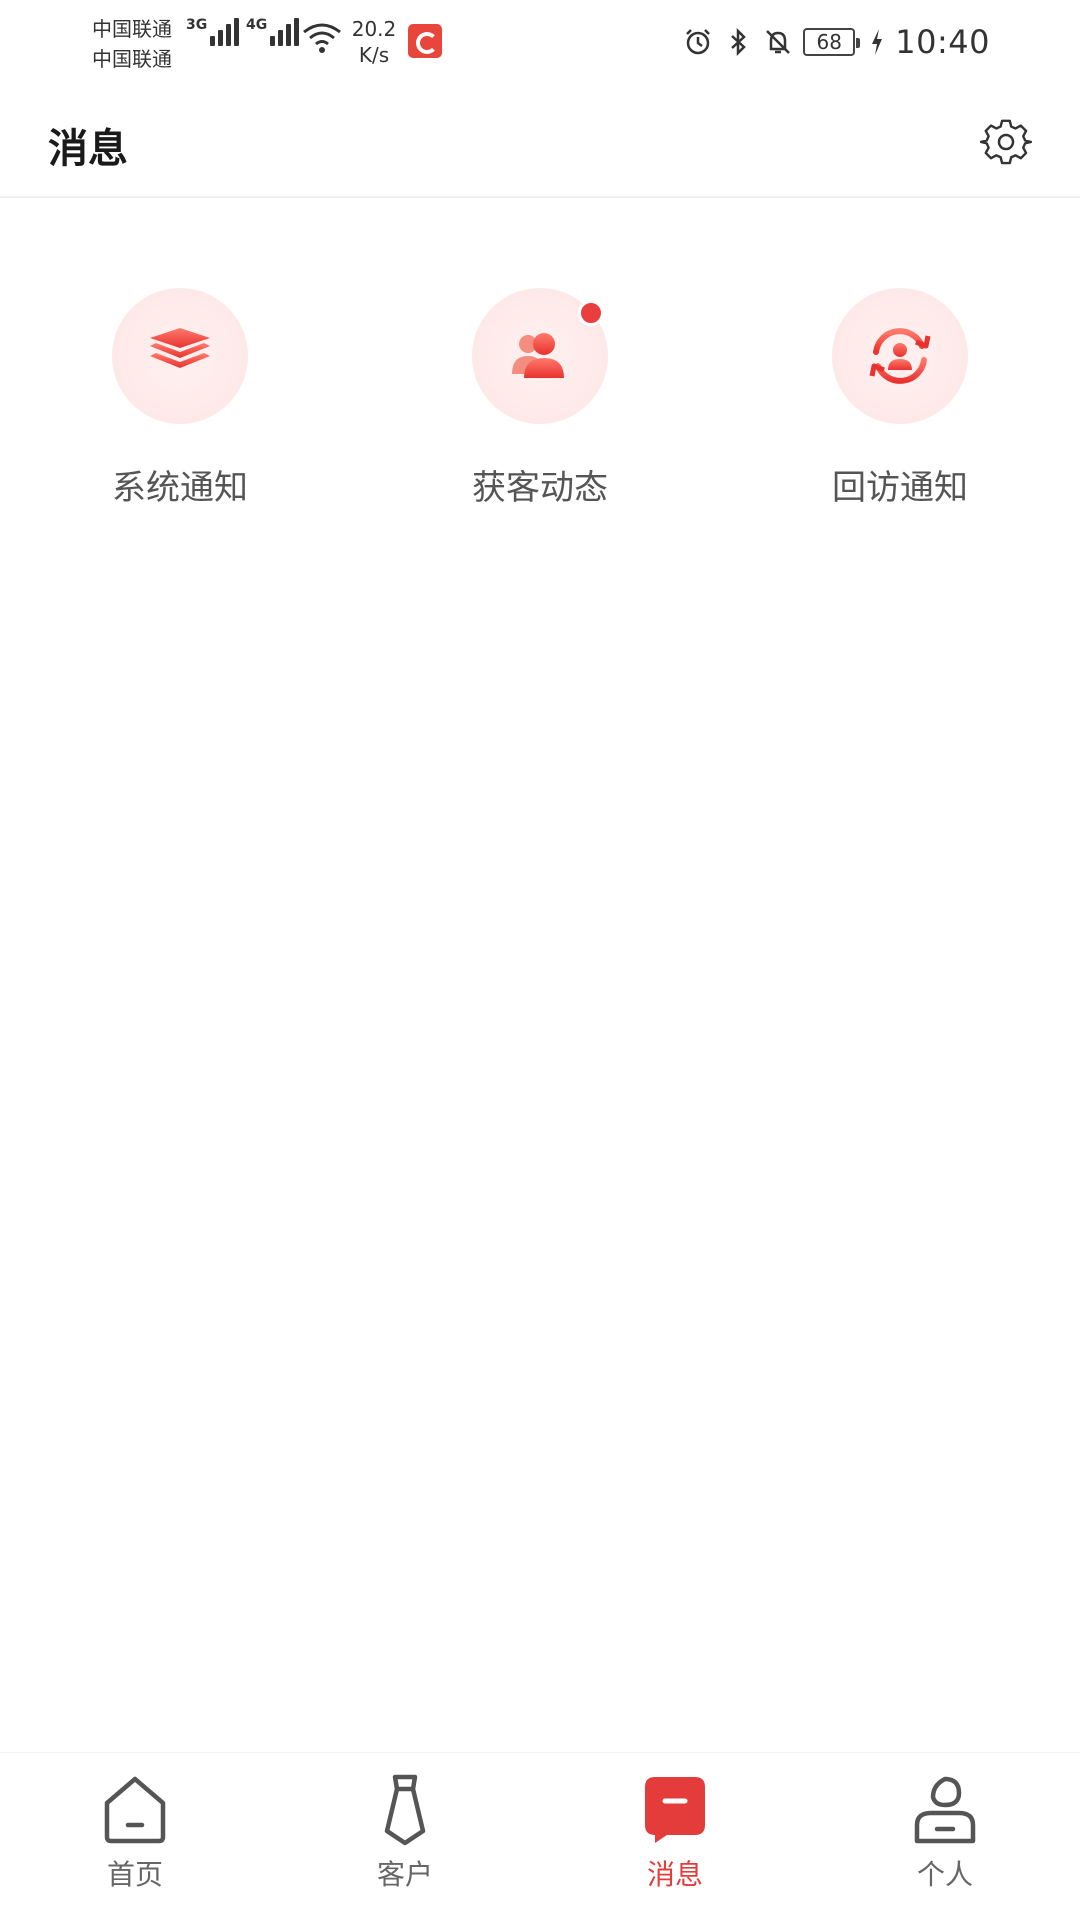 The width and height of the screenshot is (1080, 1920). I want to click on unread-badge, so click(591, 313).